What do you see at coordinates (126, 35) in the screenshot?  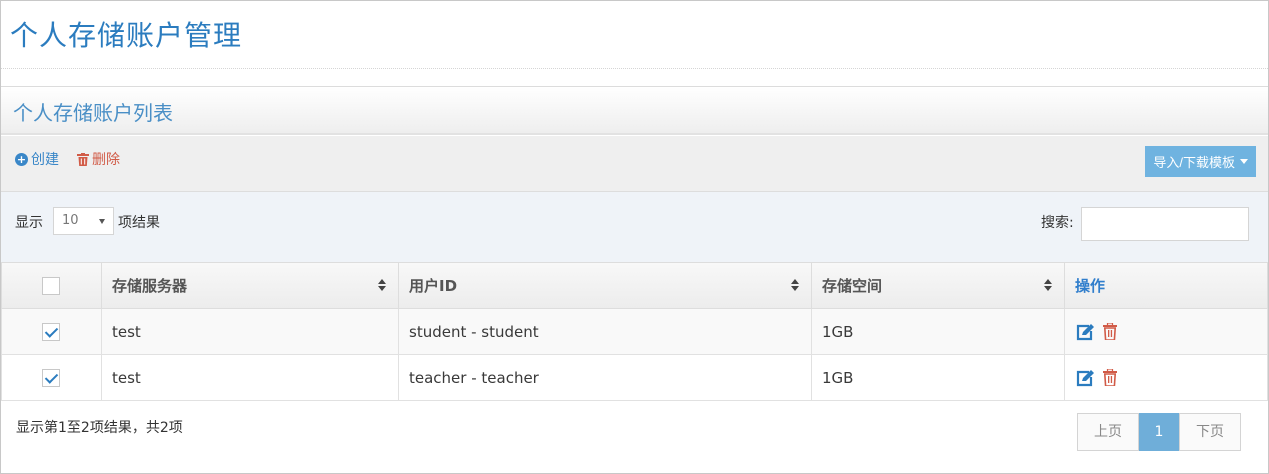 I see `page-title: 个人存储账户管理` at bounding box center [126, 35].